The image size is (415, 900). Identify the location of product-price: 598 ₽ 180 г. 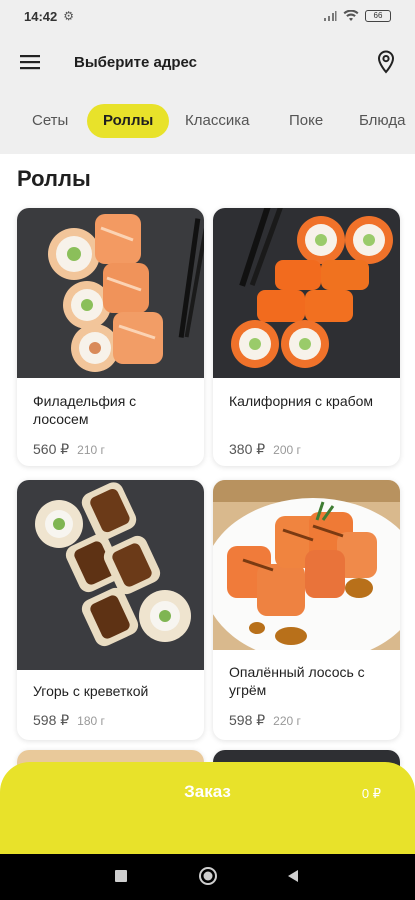
(69, 720).